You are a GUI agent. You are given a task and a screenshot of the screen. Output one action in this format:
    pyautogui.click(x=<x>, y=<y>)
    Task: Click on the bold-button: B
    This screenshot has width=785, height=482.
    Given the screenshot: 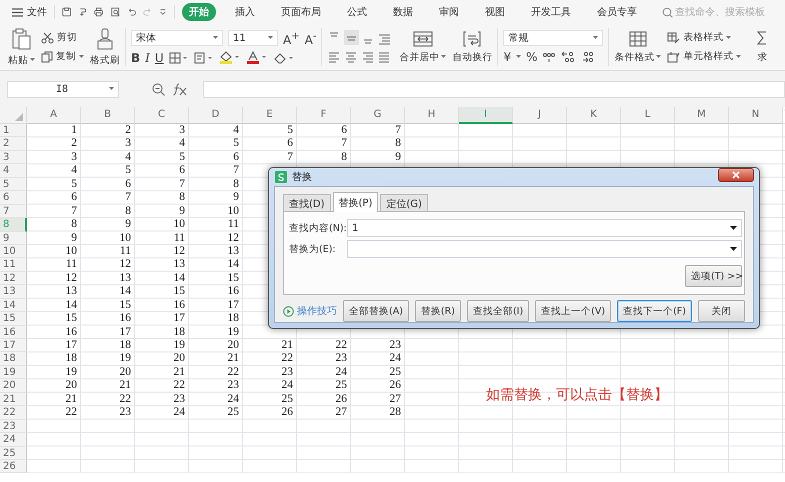 What is the action you would take?
    pyautogui.click(x=135, y=57)
    